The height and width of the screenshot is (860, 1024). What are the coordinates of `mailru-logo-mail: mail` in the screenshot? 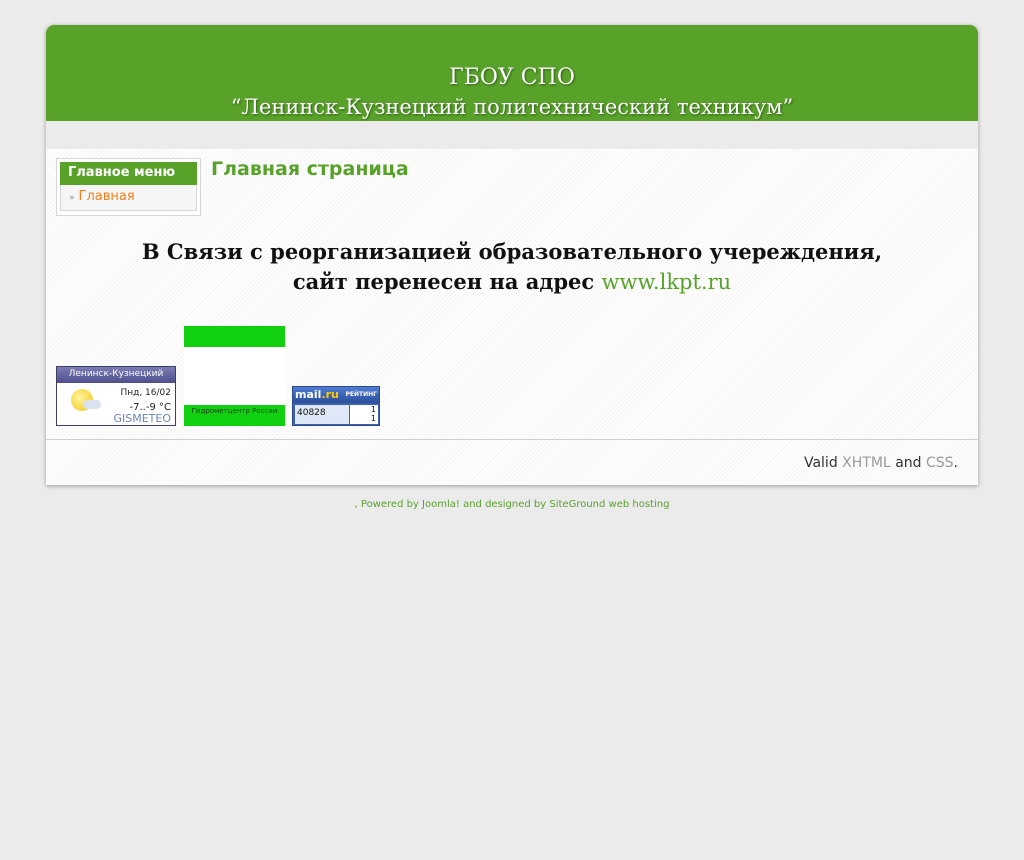 It's located at (308, 394).